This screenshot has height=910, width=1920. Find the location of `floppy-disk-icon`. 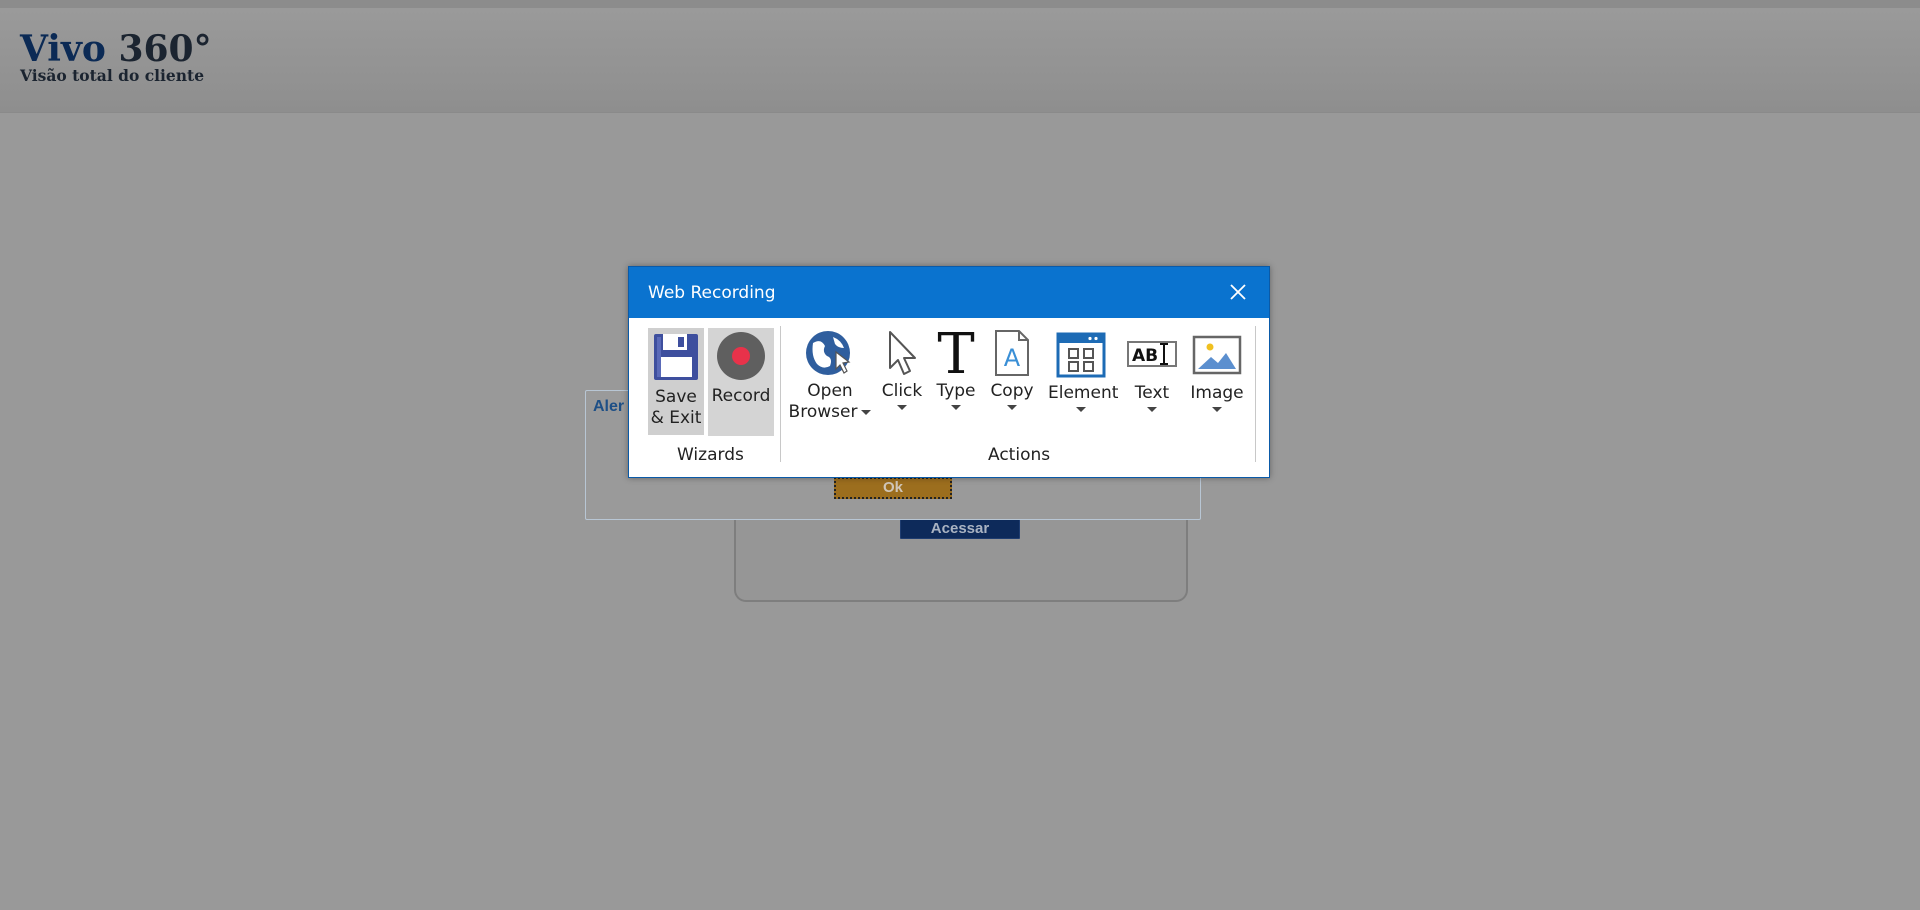

floppy-disk-icon is located at coordinates (676, 357).